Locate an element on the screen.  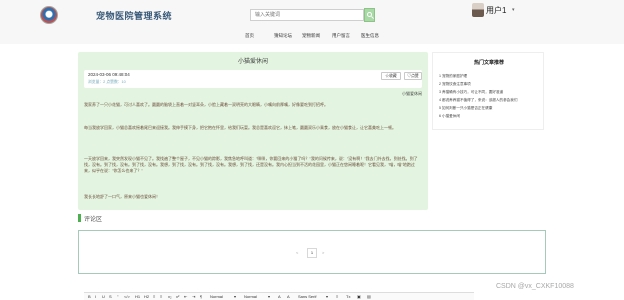
h2-button: H2 is located at coordinates (146, 296).